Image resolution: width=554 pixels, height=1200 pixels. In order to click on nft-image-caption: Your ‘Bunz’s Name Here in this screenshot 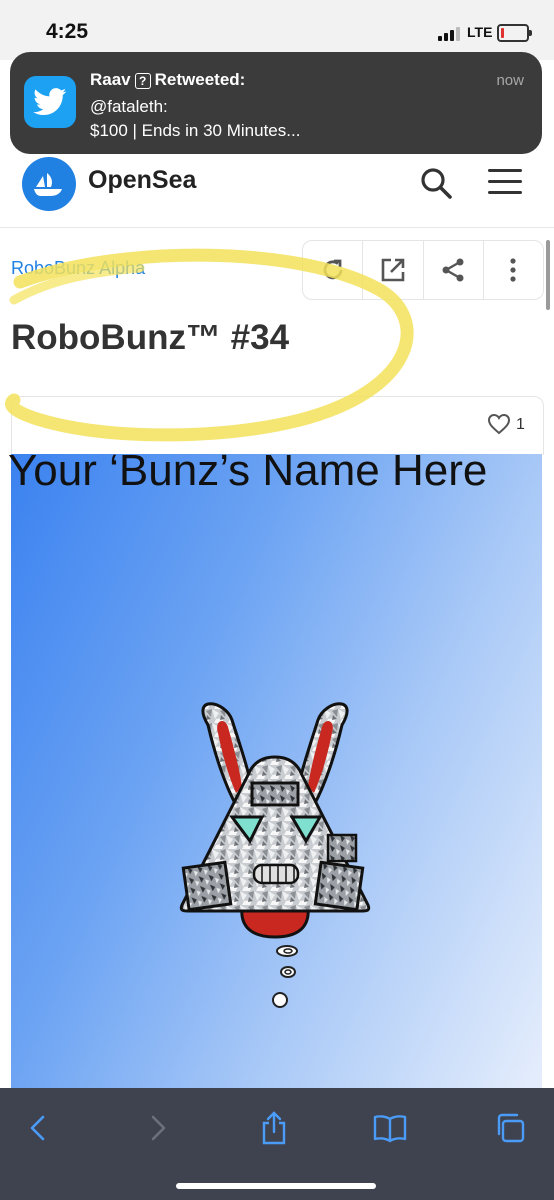, I will do `click(248, 470)`.